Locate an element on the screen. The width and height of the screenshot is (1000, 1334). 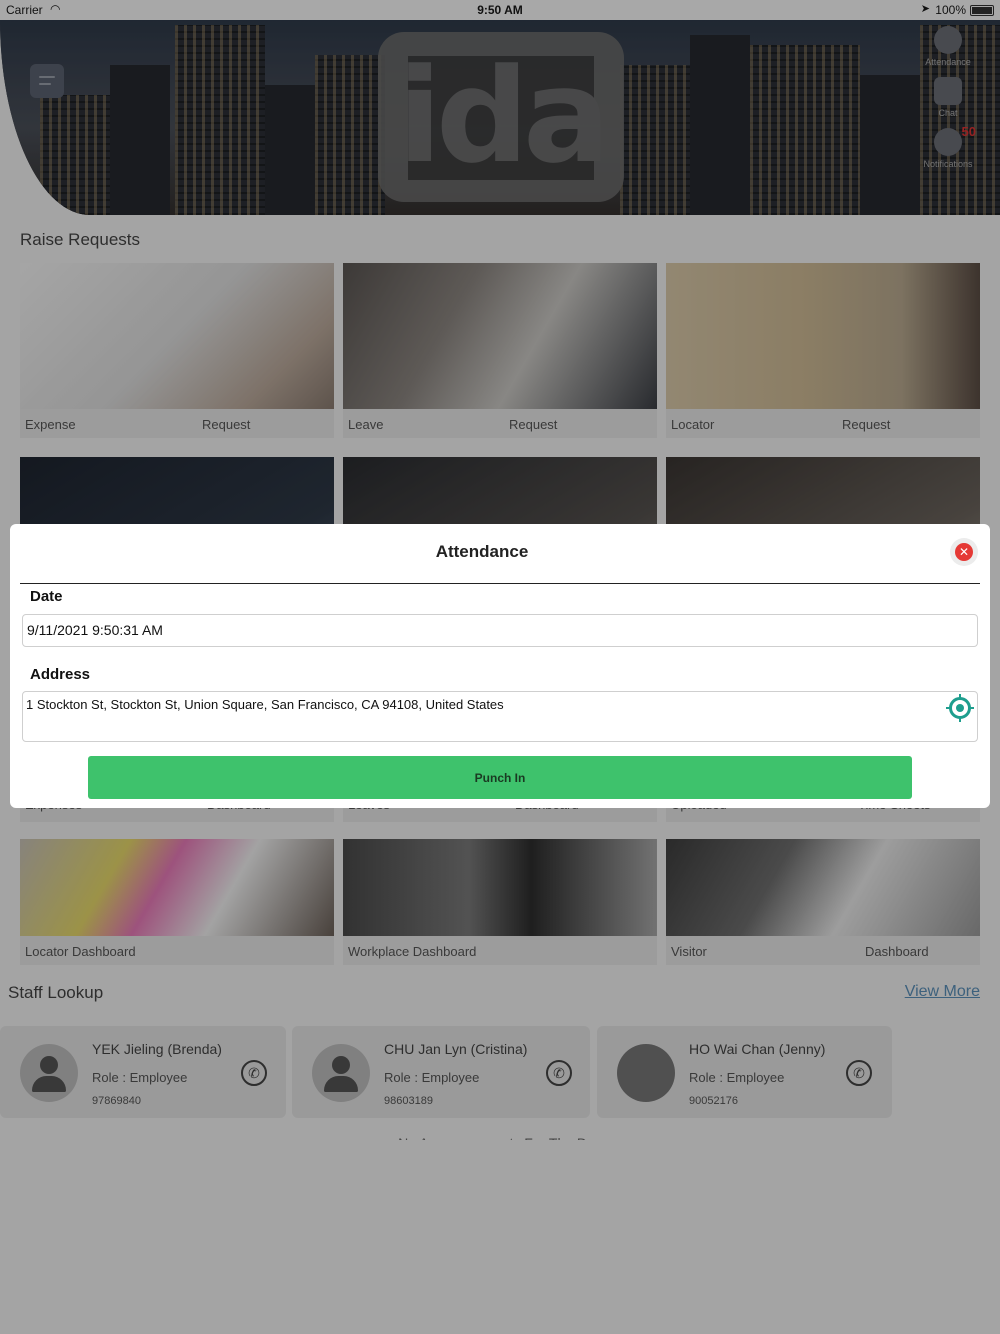
close-icon: ✕ is located at coordinates (964, 552).